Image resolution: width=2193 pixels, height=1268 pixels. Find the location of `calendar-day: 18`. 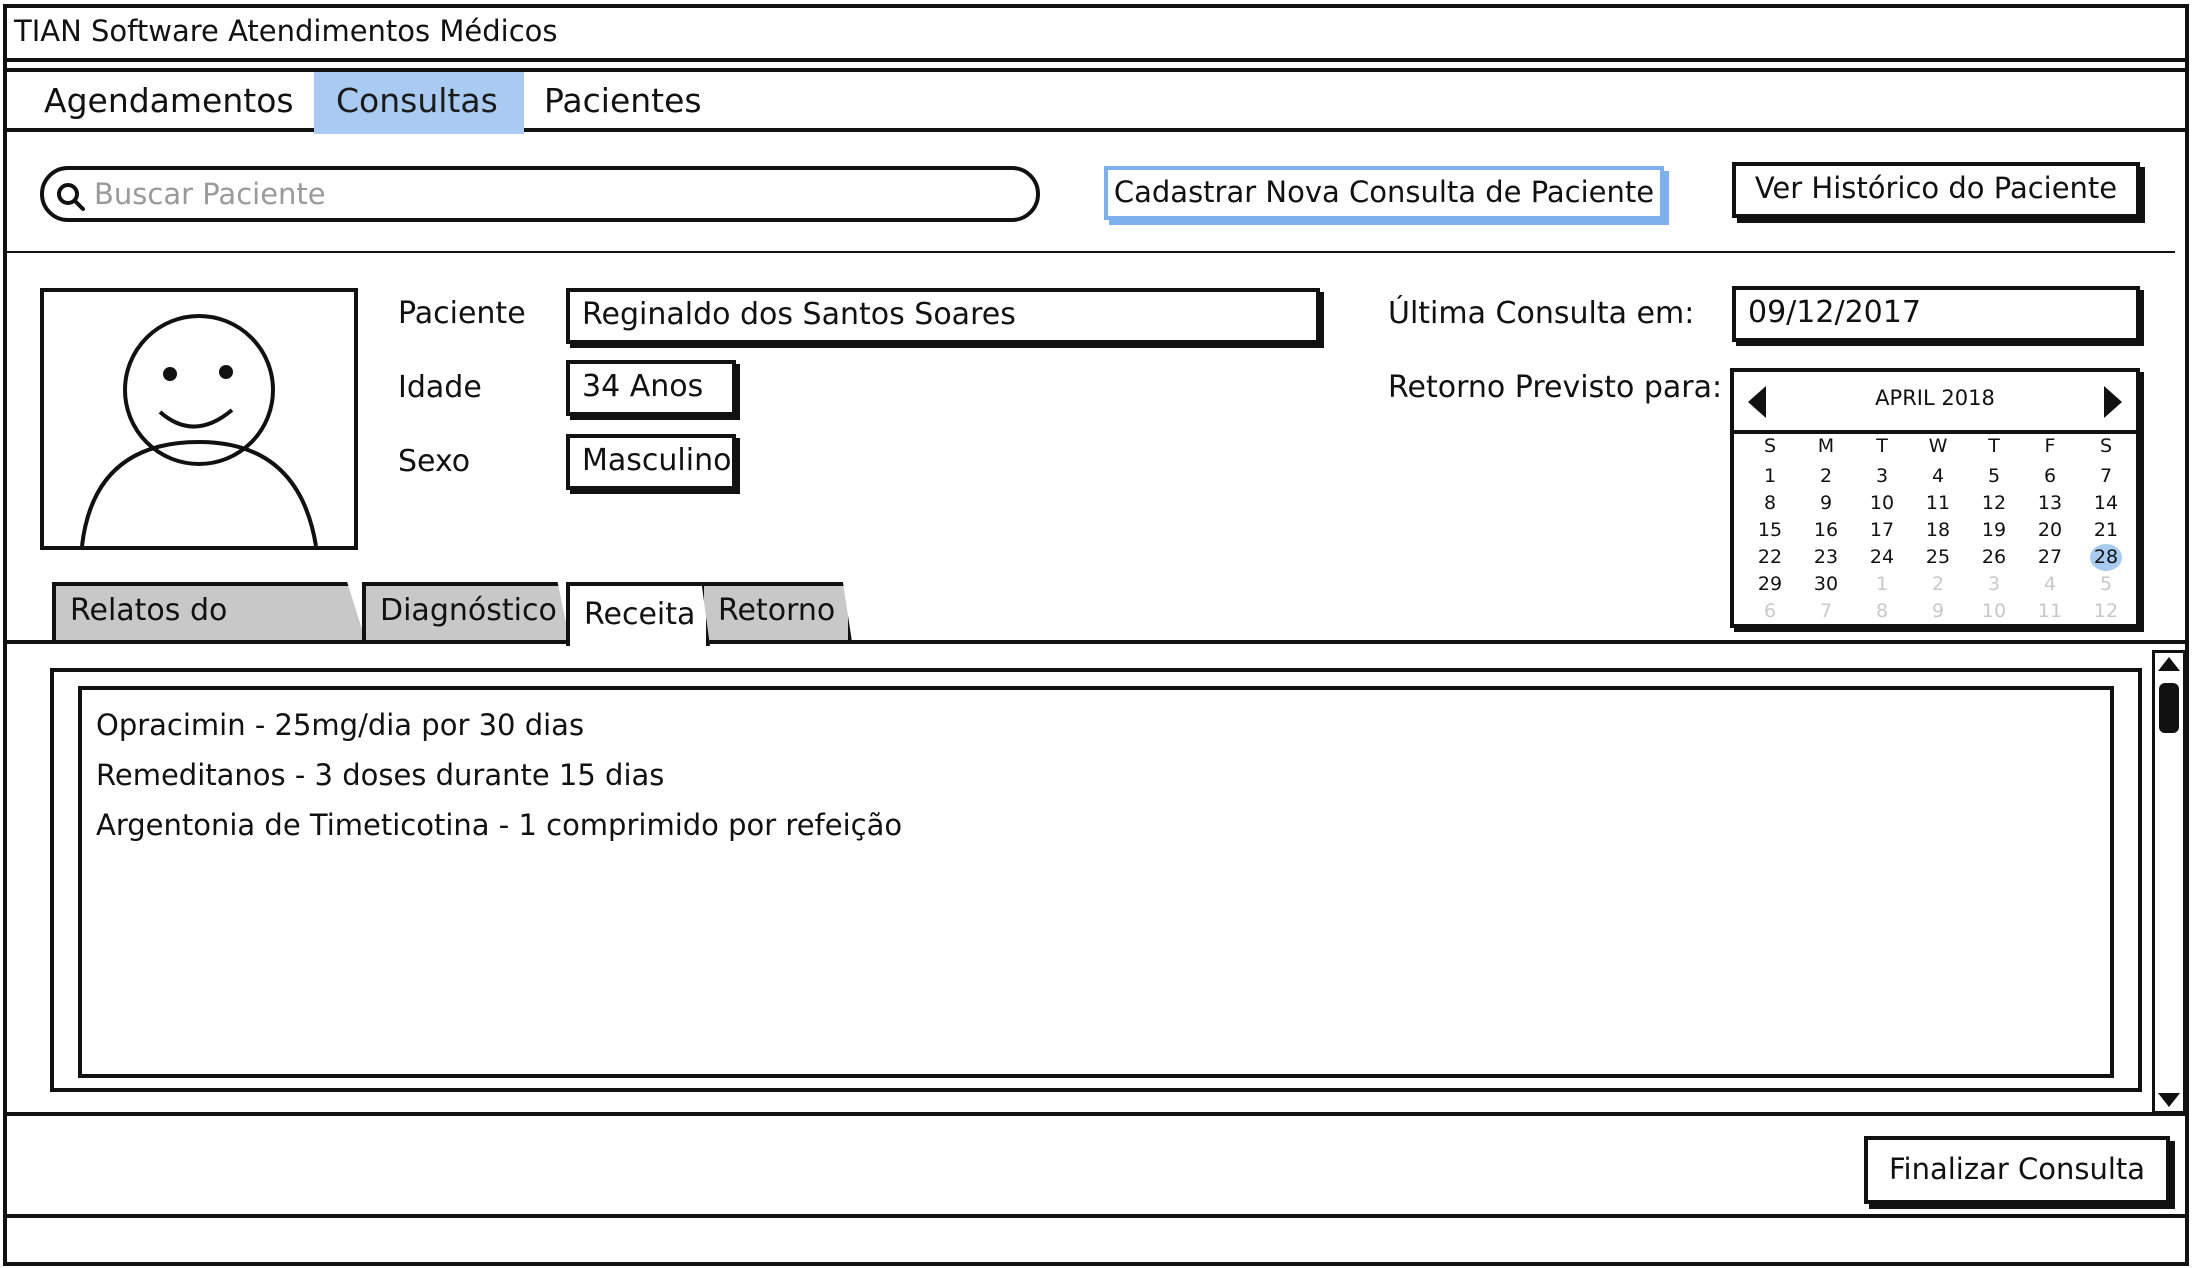

calendar-day: 18 is located at coordinates (1938, 530).